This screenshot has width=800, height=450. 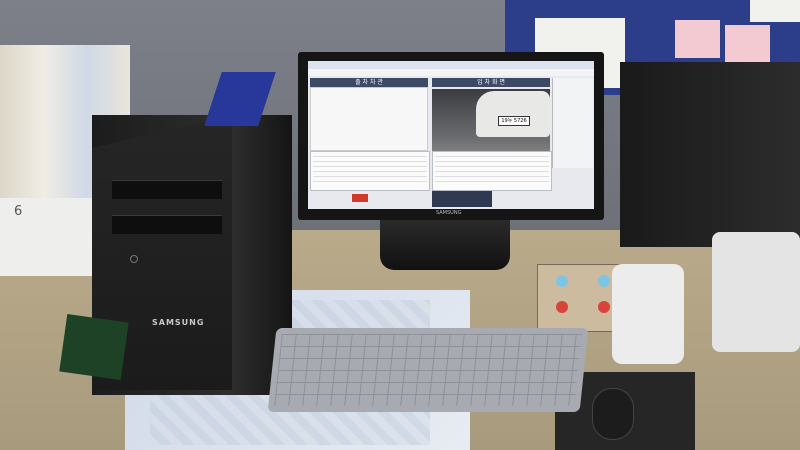 I want to click on monitor-screen: 출 차 차 관 입 차 화 면 19누 5726, so click(x=451, y=135).